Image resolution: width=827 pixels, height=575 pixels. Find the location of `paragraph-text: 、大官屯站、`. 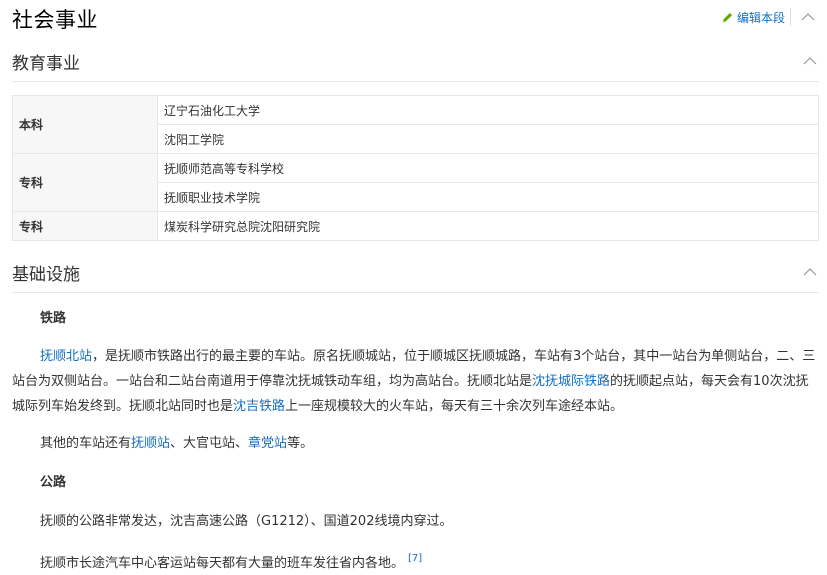

paragraph-text: 、大官屯站、 is located at coordinates (209, 443).